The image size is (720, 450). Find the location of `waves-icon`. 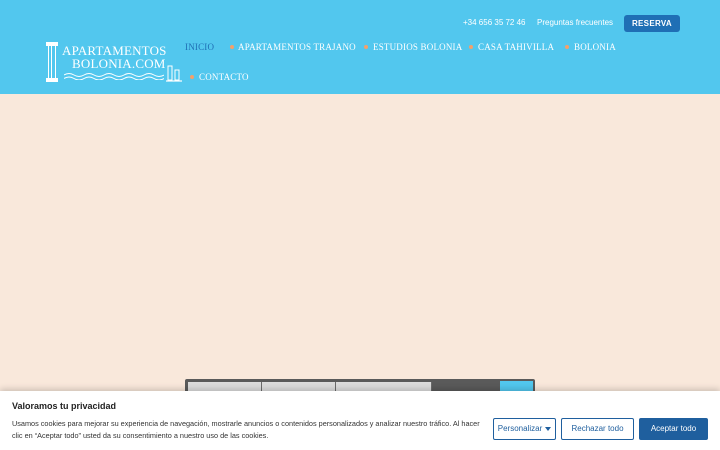

waves-icon is located at coordinates (114, 76).